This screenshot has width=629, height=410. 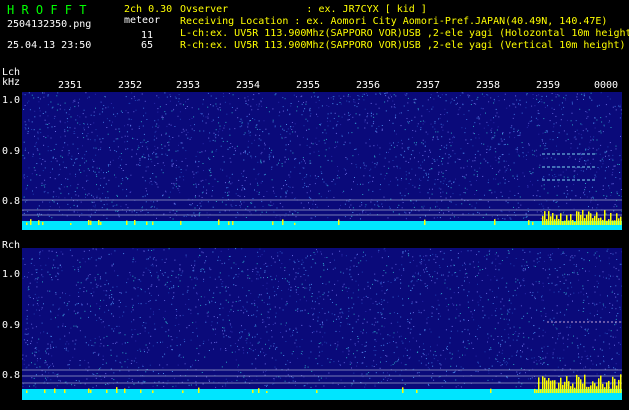 I want to click on datetime-label: 25.04.13 23:50, so click(x=49, y=45).